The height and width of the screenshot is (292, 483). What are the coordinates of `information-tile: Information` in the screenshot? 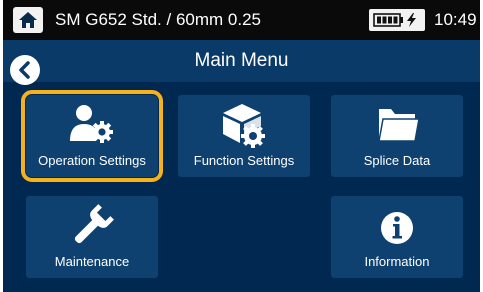 It's located at (397, 237).